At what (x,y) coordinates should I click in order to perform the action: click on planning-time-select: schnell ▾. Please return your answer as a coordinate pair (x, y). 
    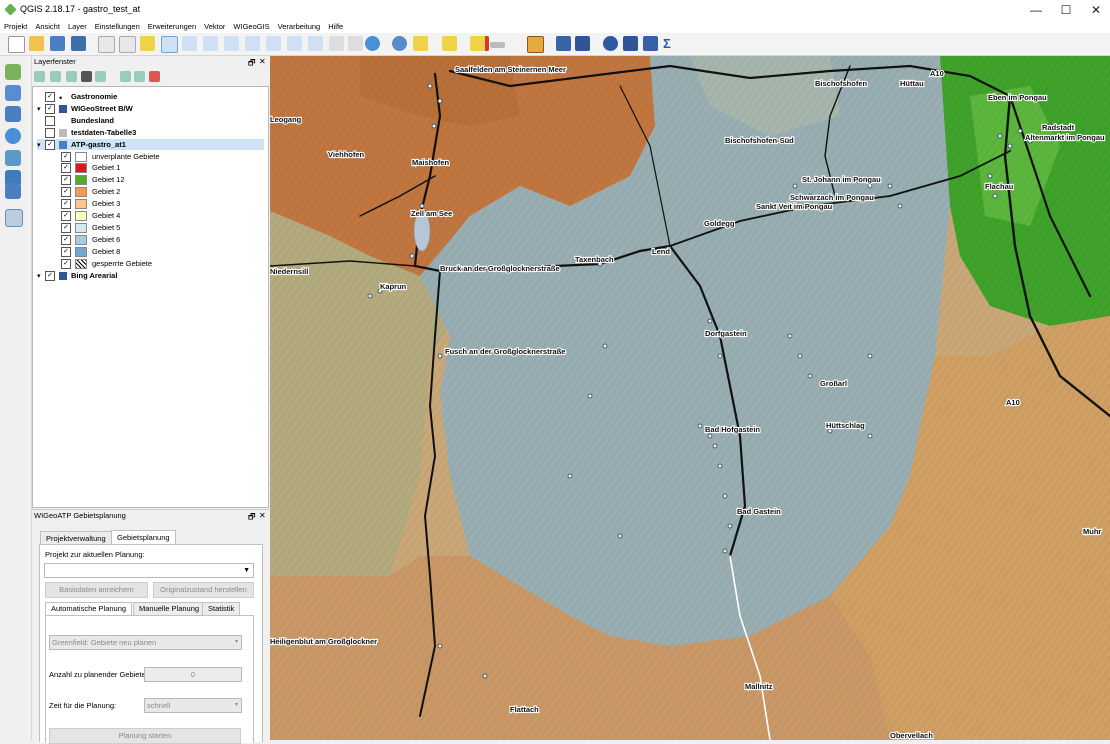
    Looking at the image, I should click on (193, 705).